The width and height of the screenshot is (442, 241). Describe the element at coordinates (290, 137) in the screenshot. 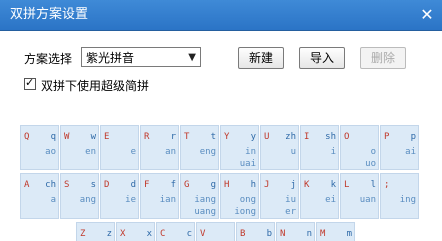

I see `key-initial: zh` at that location.